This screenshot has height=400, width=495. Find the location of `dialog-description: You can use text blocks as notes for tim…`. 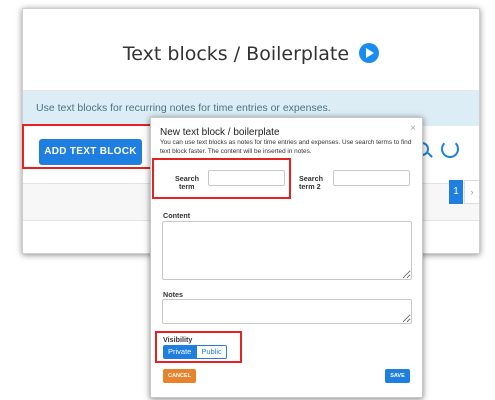

dialog-description: You can use text blocks as notes for tim… is located at coordinates (286, 147).